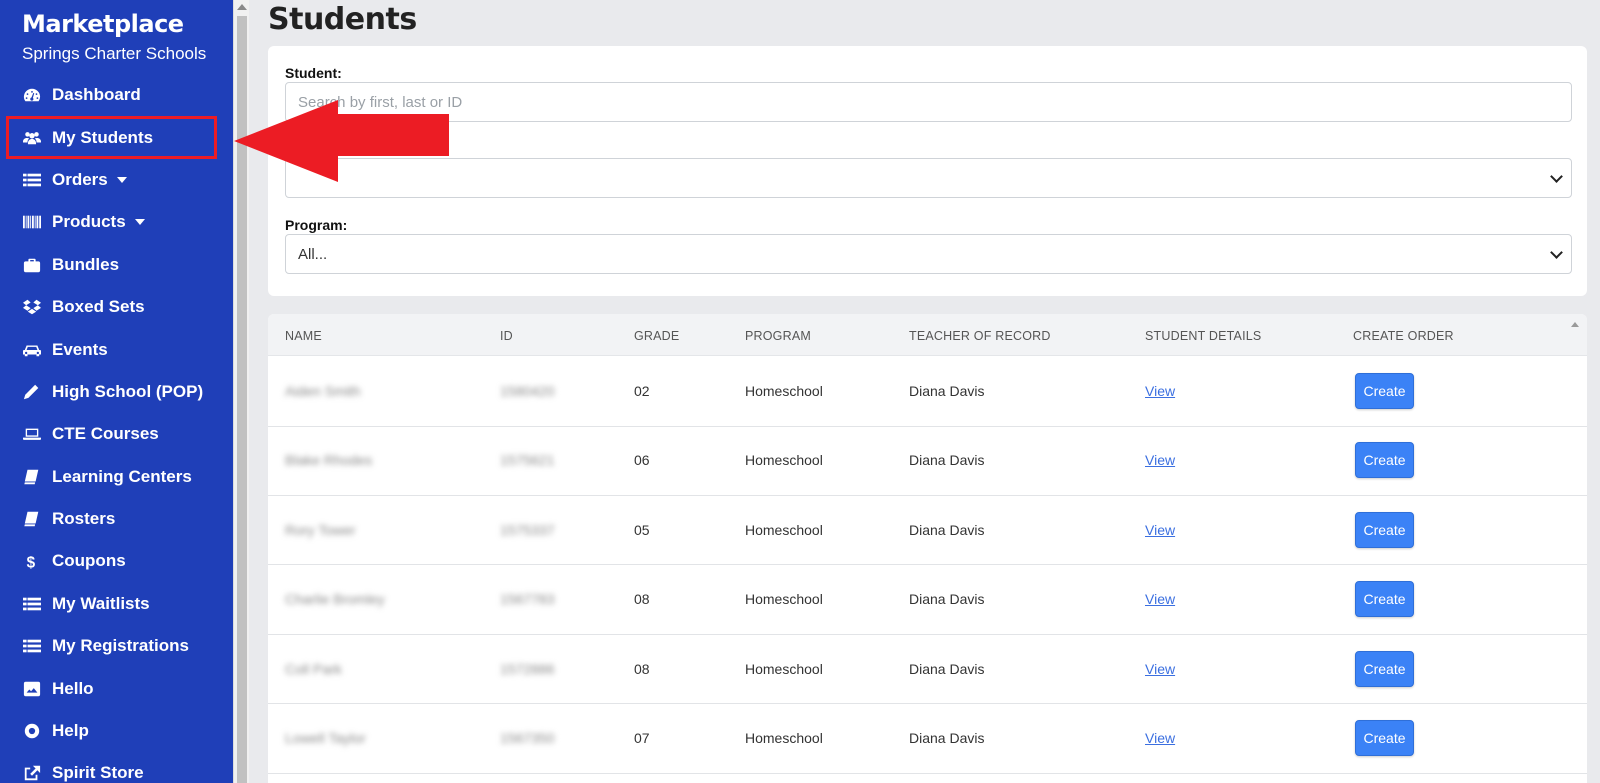 The image size is (1600, 783). What do you see at coordinates (103, 24) in the screenshot?
I see `brand-title: Marketplace` at bounding box center [103, 24].